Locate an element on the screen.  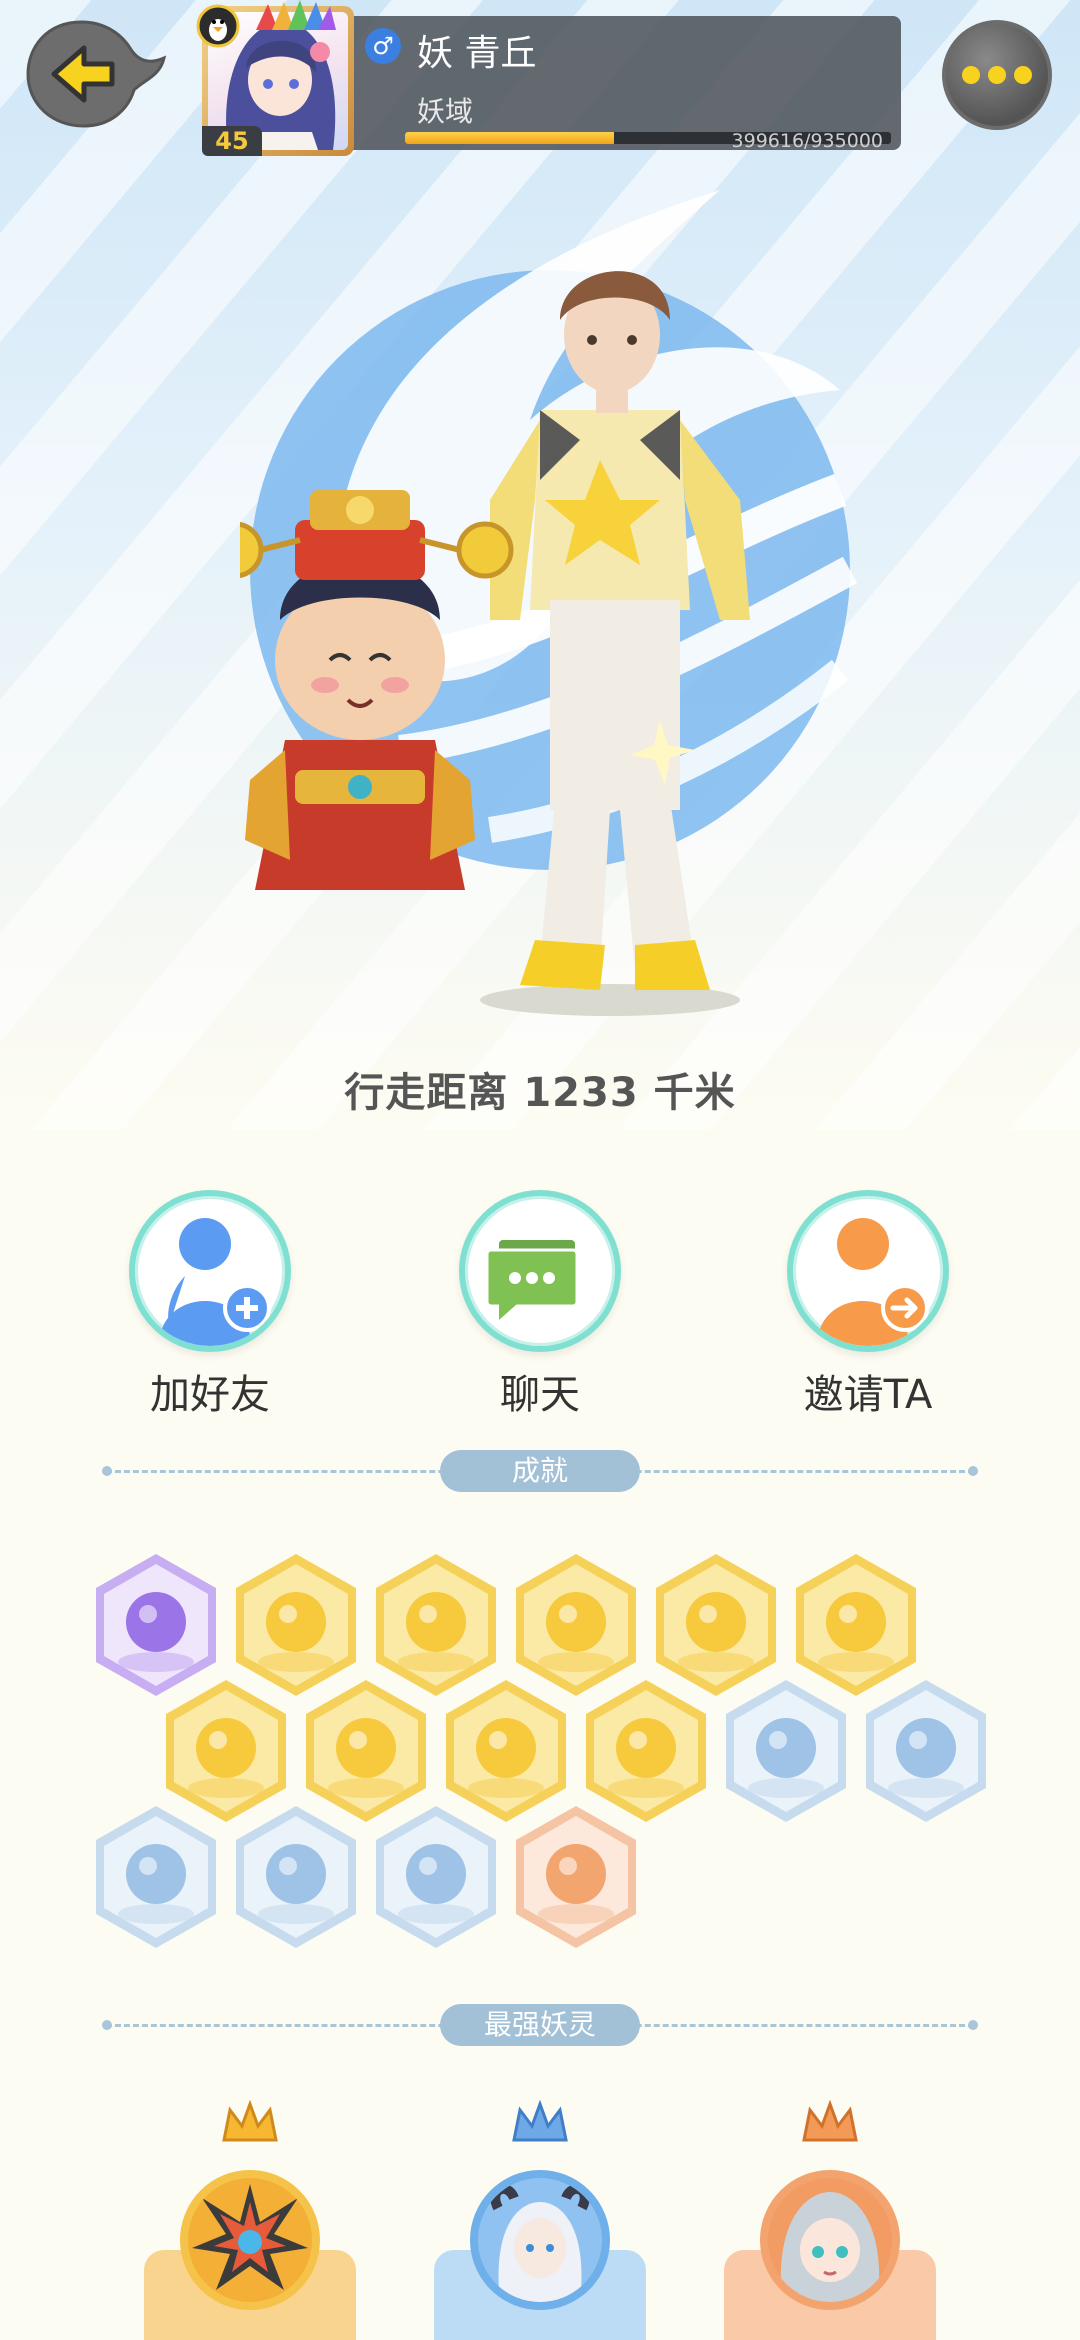
invite-label: 邀请TA is located at coordinates (868, 1395).